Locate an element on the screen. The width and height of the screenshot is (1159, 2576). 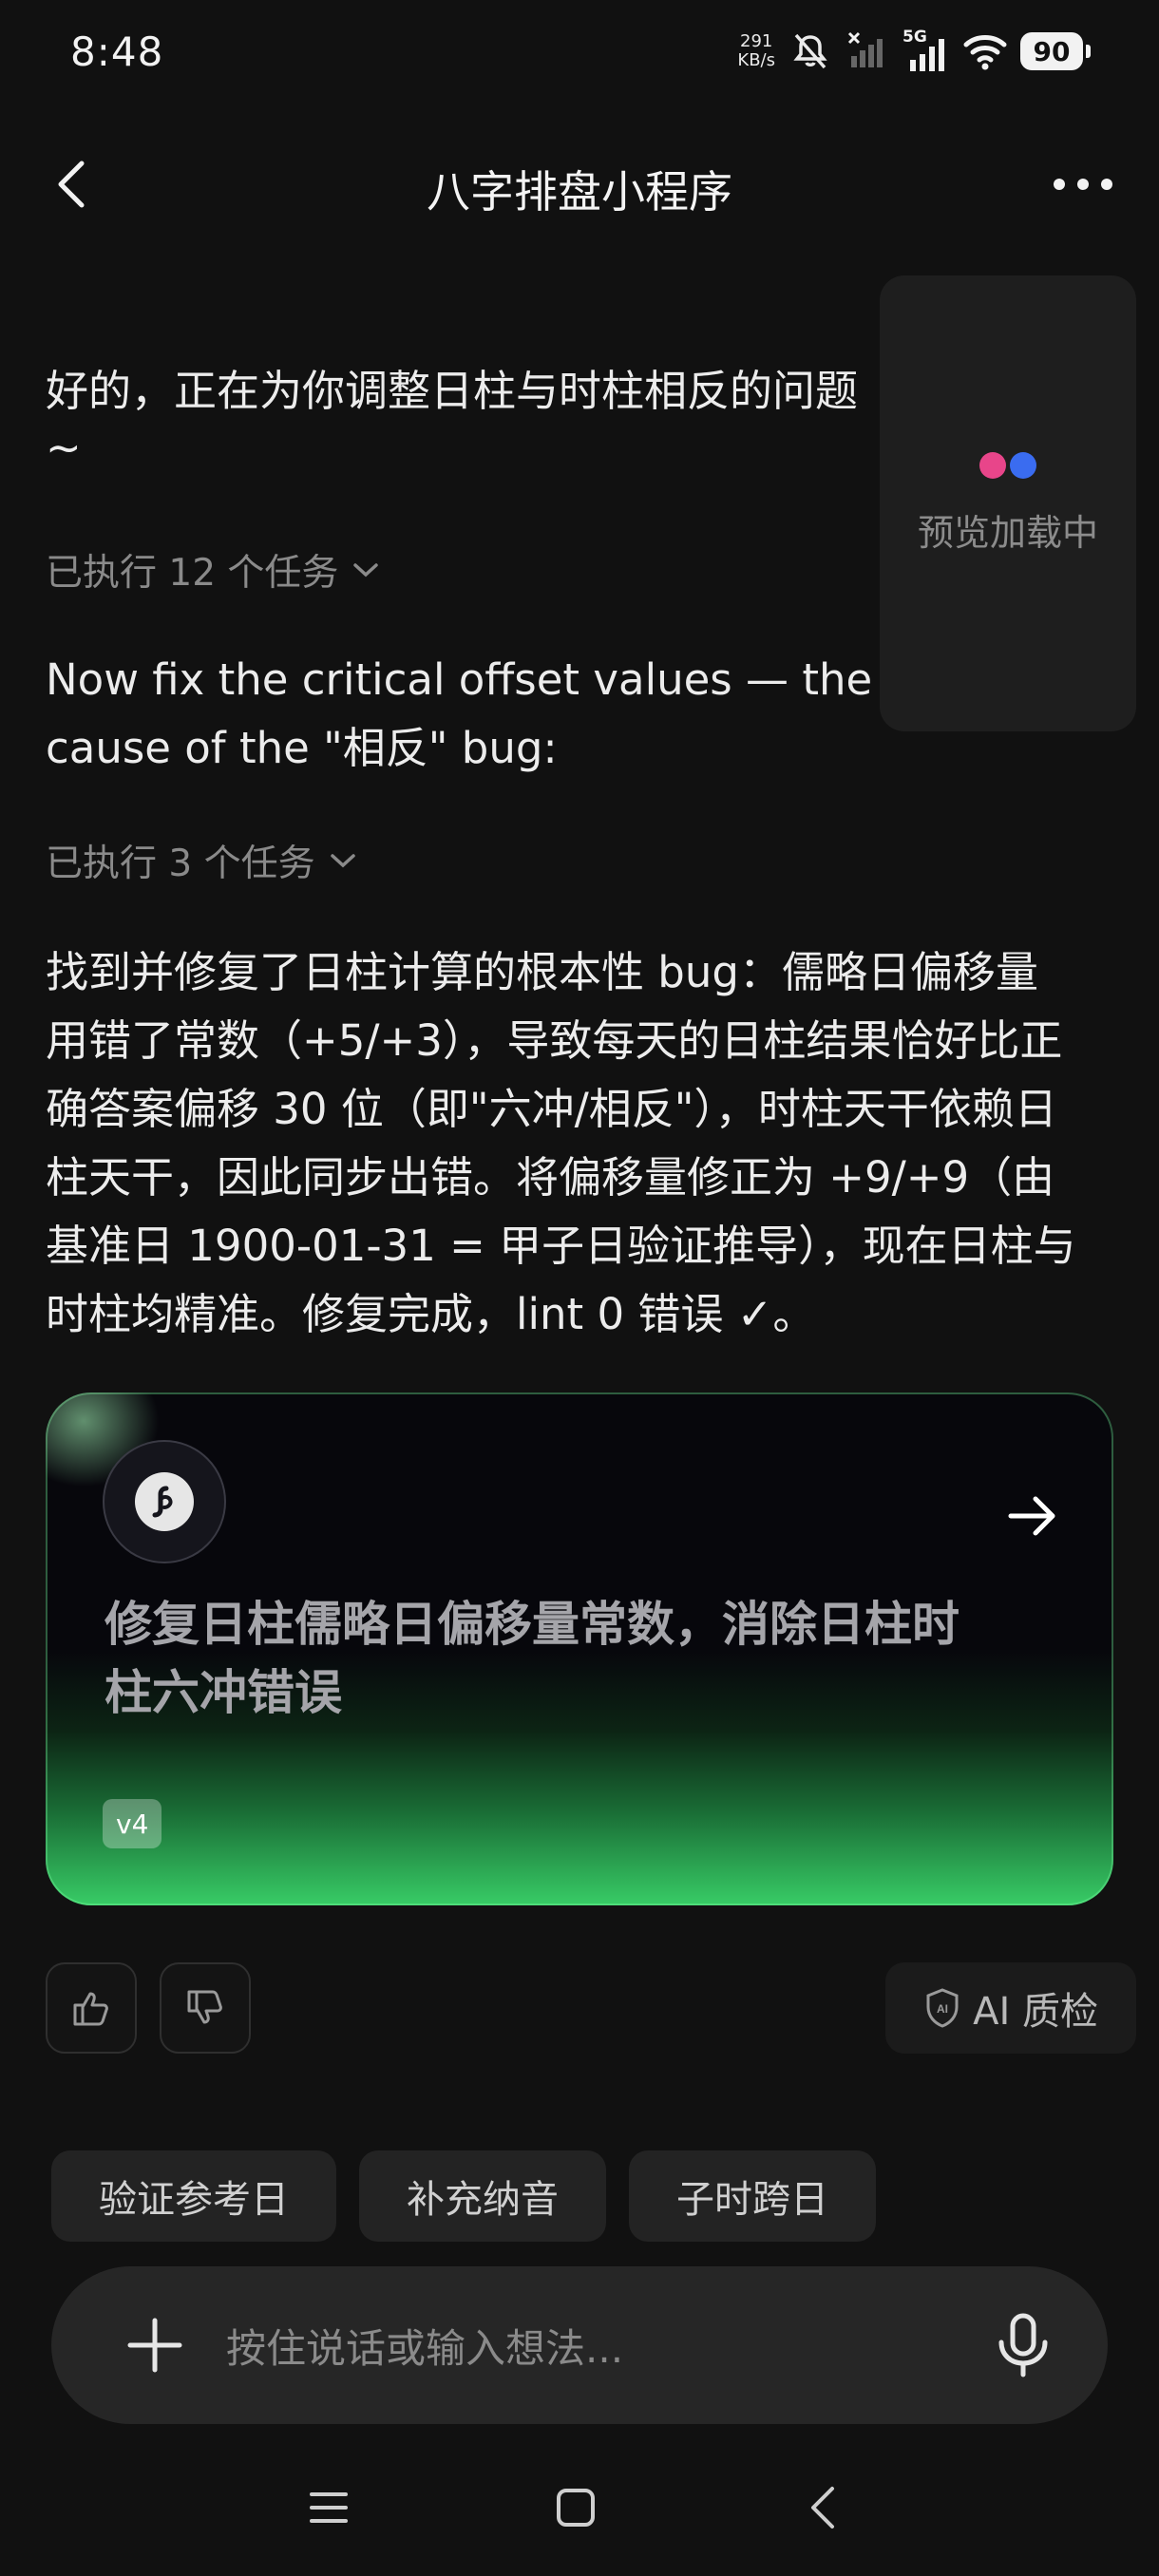
home-button is located at coordinates (576, 2507).